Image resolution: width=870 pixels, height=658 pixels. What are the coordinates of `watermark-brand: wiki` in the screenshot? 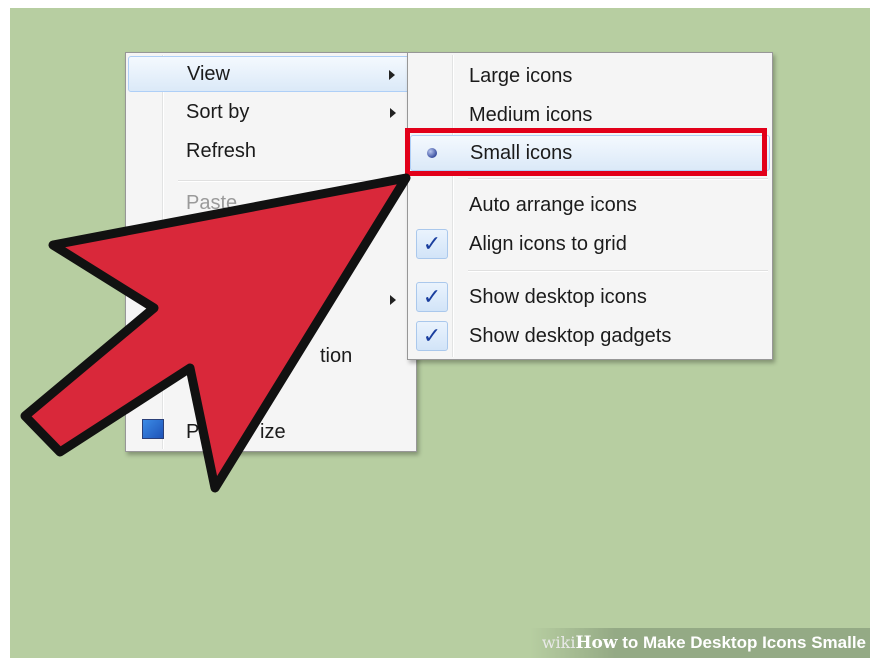 It's located at (558, 642).